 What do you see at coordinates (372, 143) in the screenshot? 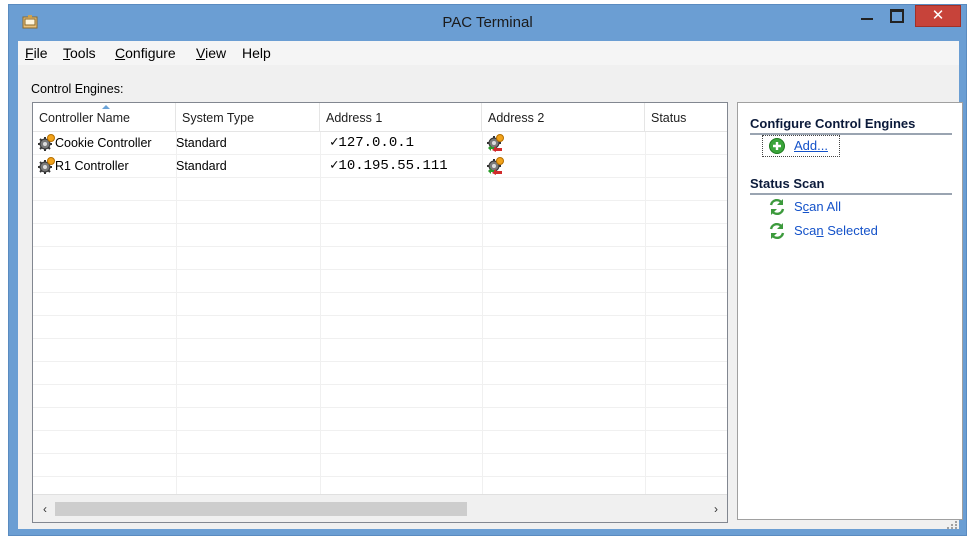
I see `cell-address-1: ✓127.0.0.1` at bounding box center [372, 143].